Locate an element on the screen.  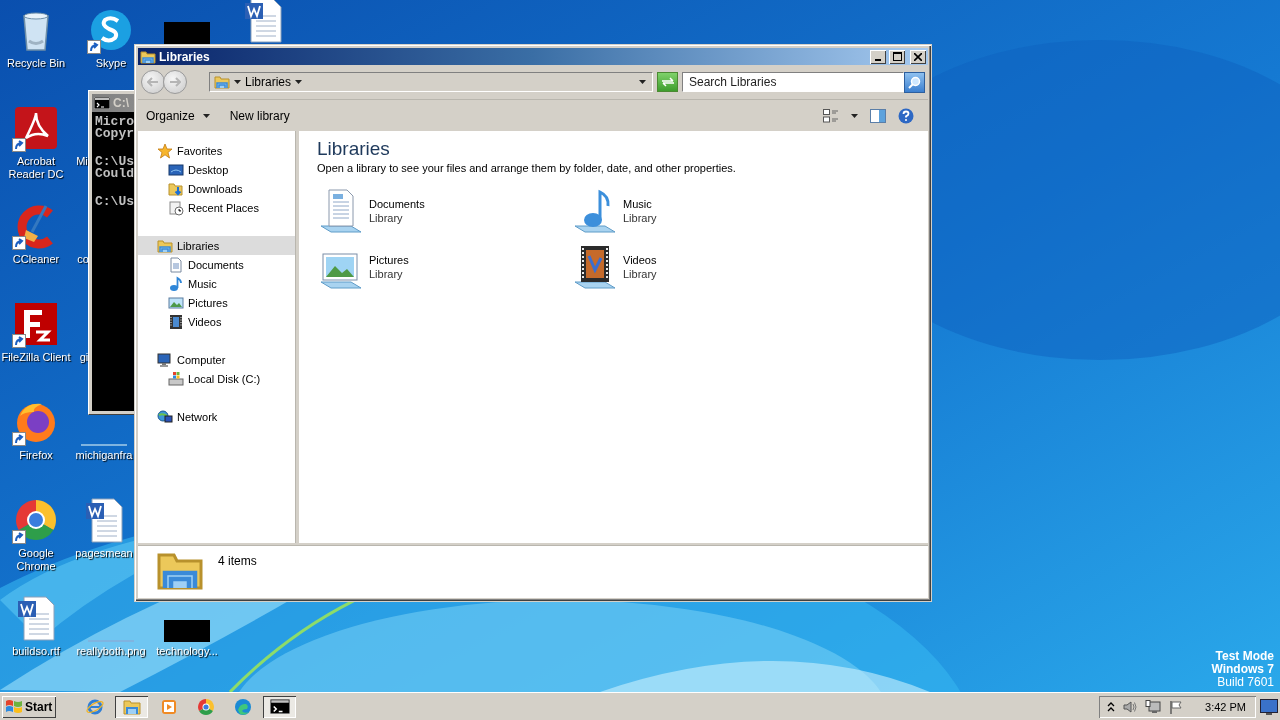
console-icon is located at coordinates (279, 706).